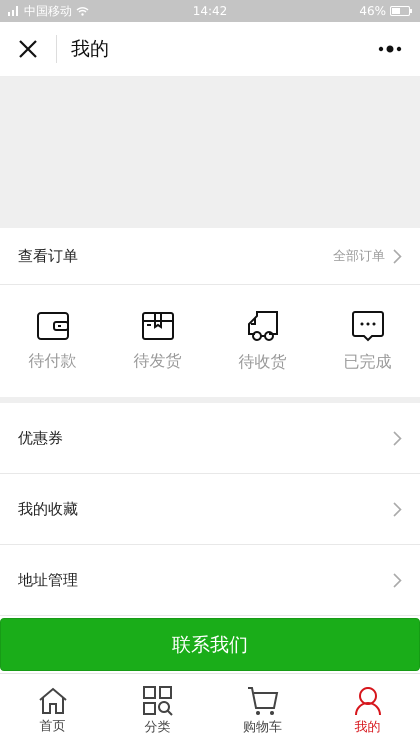  What do you see at coordinates (48, 256) in the screenshot?
I see `orders-title: 查看订单` at bounding box center [48, 256].